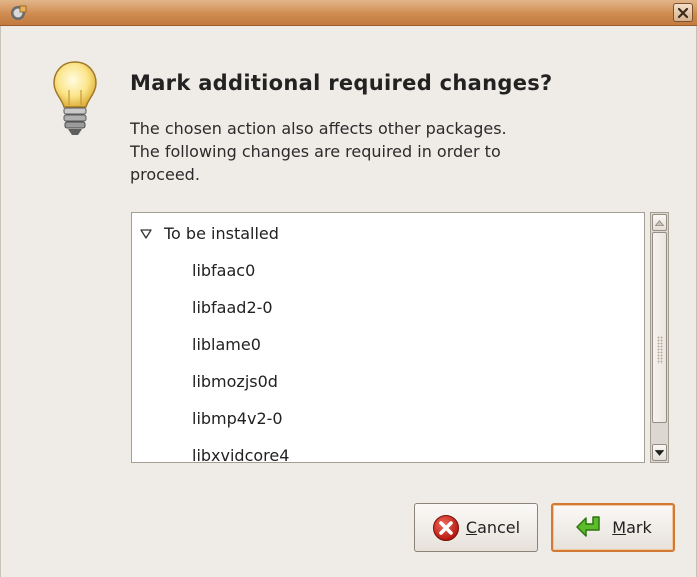  Describe the element at coordinates (660, 350) in the screenshot. I see `scrollbar-grip` at that location.